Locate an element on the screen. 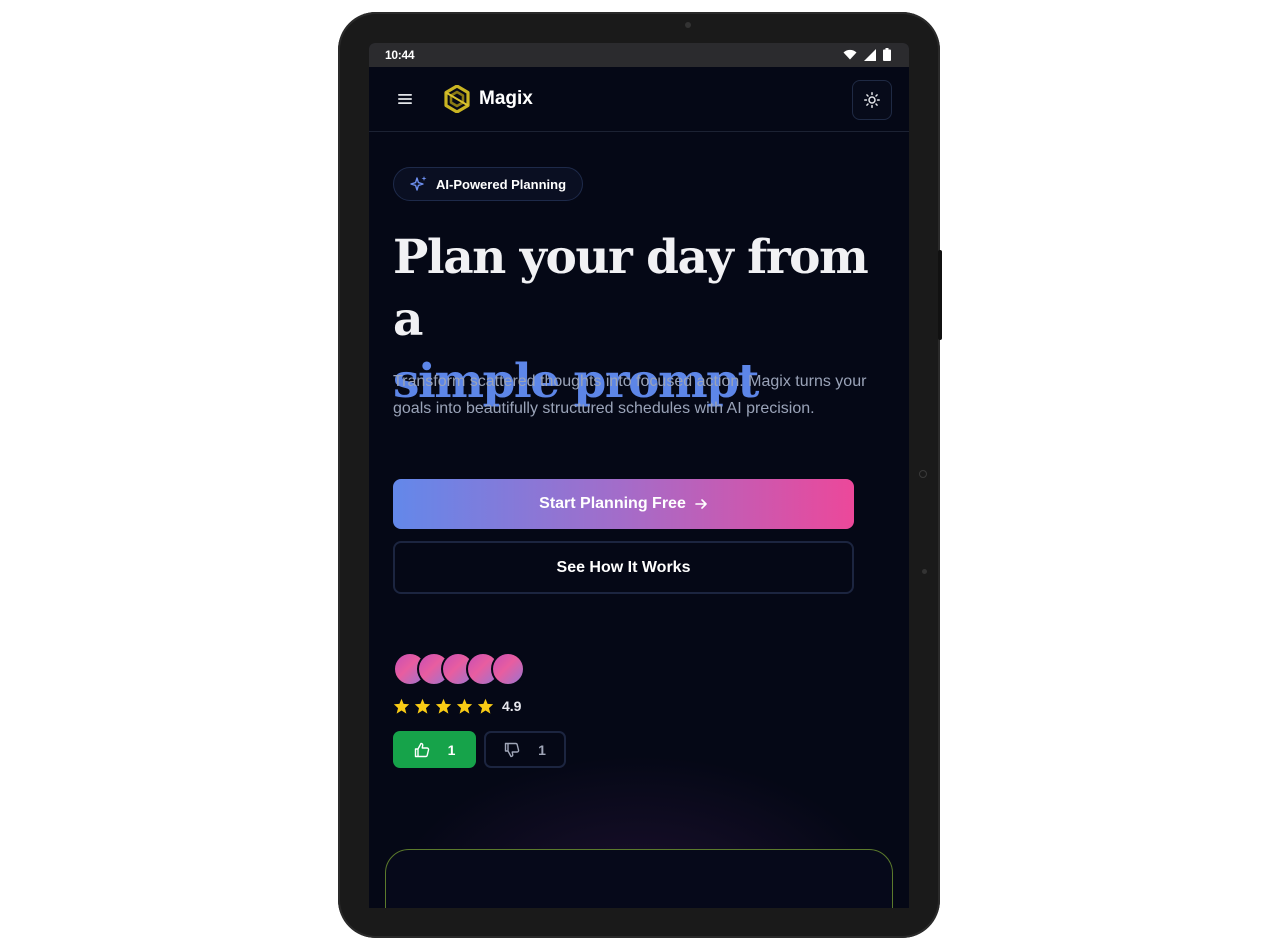 This screenshot has height=949, width=1280. sun-icon is located at coordinates (872, 100).